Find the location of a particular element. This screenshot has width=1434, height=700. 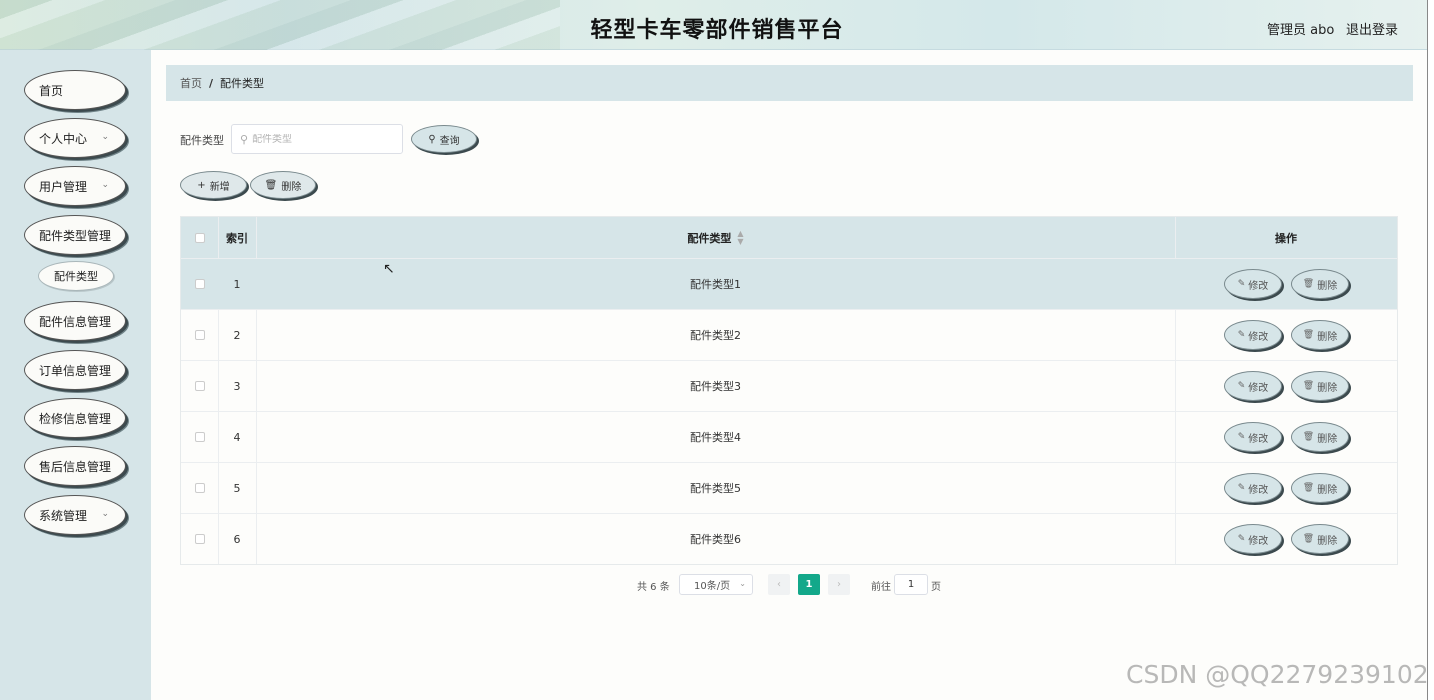

search-label: 配件类型 is located at coordinates (202, 140).